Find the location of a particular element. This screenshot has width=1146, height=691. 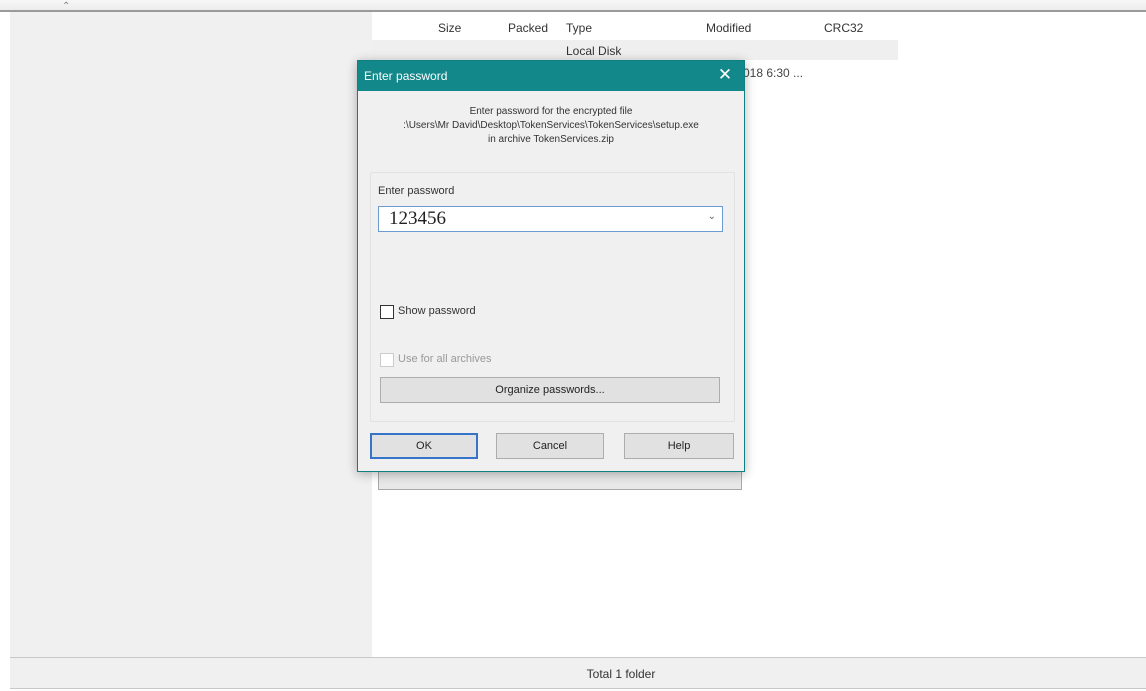

column-modified: Modified is located at coordinates (728, 28).